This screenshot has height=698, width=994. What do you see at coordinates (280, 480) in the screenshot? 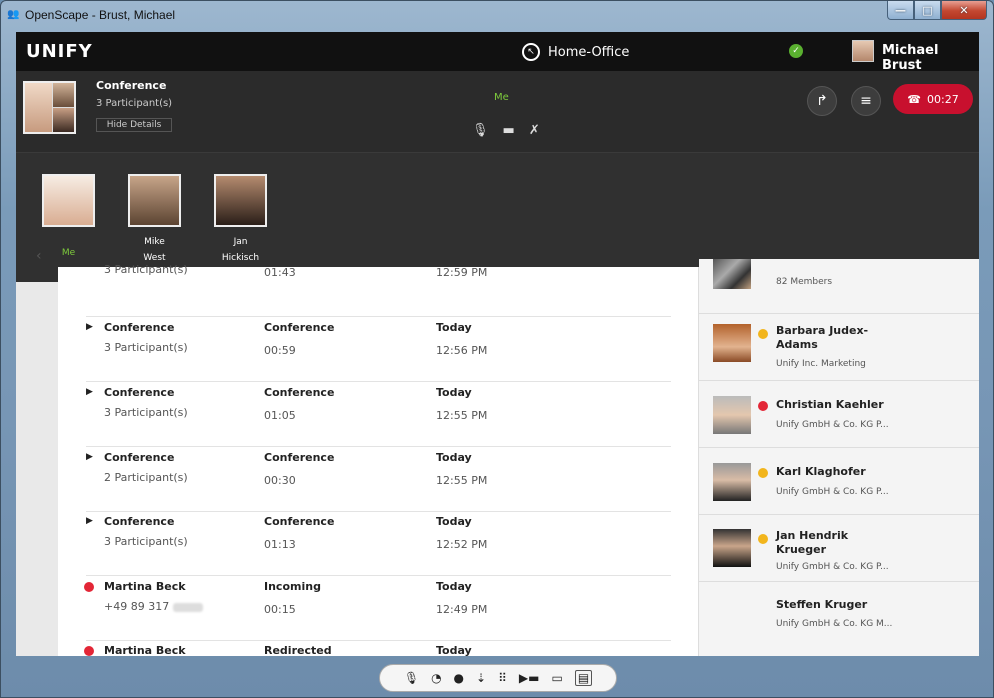
I see `journal-duration: 00:30` at bounding box center [280, 480].